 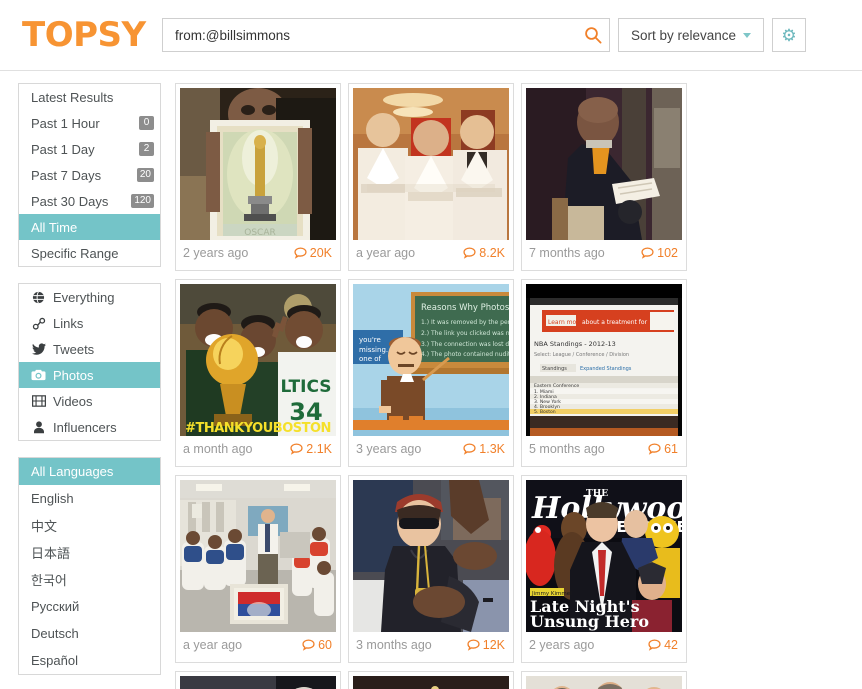 I want to click on photo-meta: 3 months ago 12K, so click(x=431, y=645).